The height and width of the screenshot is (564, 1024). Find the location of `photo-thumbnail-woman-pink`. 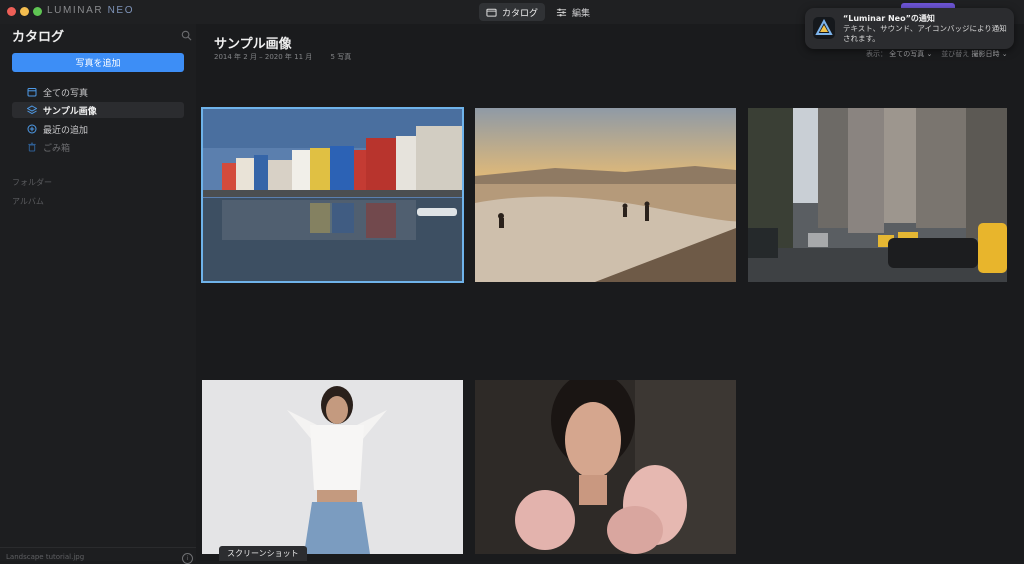

photo-thumbnail-woman-pink is located at coordinates (605, 467).